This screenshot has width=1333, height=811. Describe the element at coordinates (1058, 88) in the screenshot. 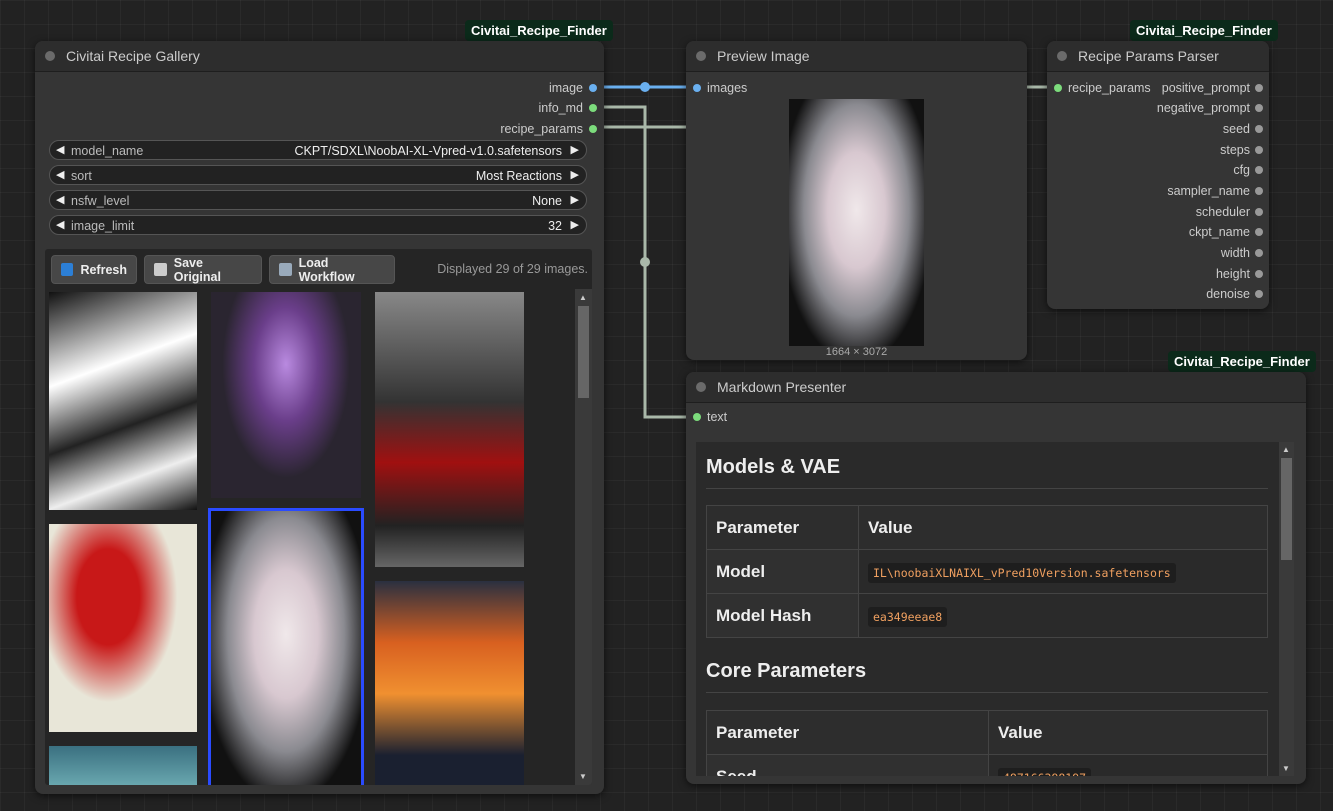

I see `input-socket-recipe-params` at that location.